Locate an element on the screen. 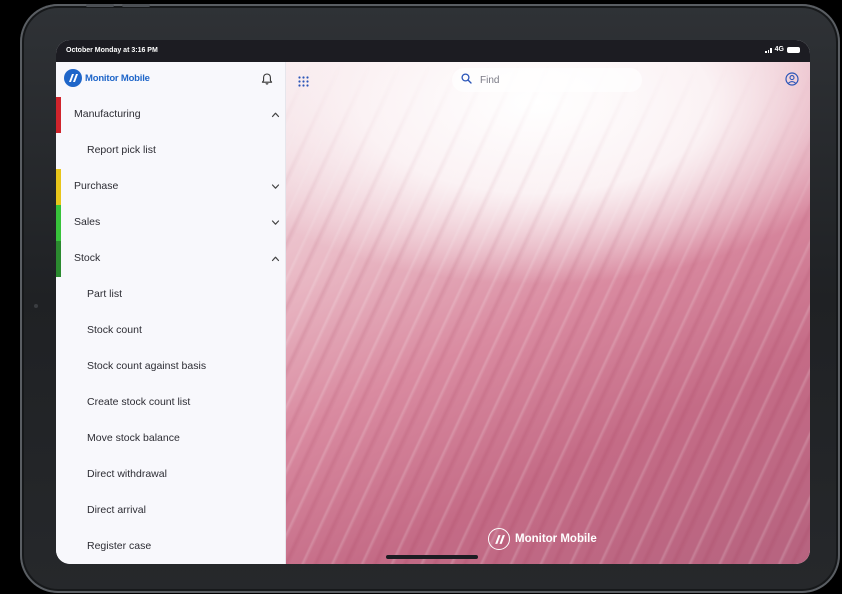 Image resolution: width=842 pixels, height=594 pixels. sidebar-item-label: Stock count is located at coordinates (114, 330).